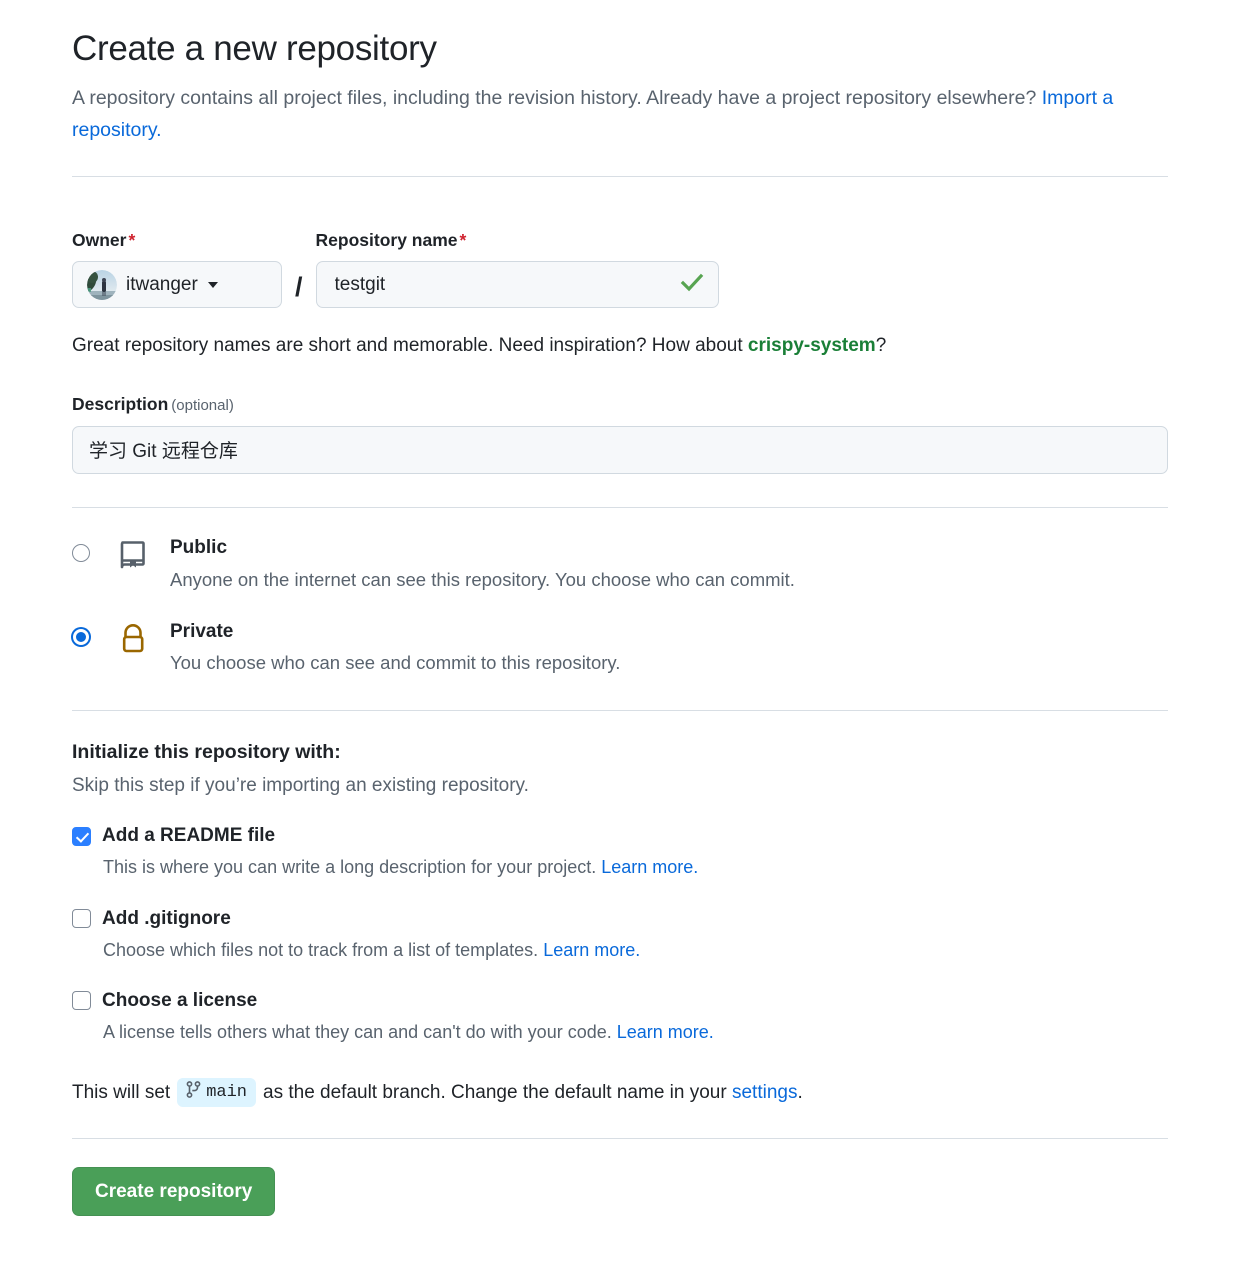 The width and height of the screenshot is (1240, 1269). Describe the element at coordinates (166, 918) in the screenshot. I see `init-gitignore-label: Add .gitignore` at that location.